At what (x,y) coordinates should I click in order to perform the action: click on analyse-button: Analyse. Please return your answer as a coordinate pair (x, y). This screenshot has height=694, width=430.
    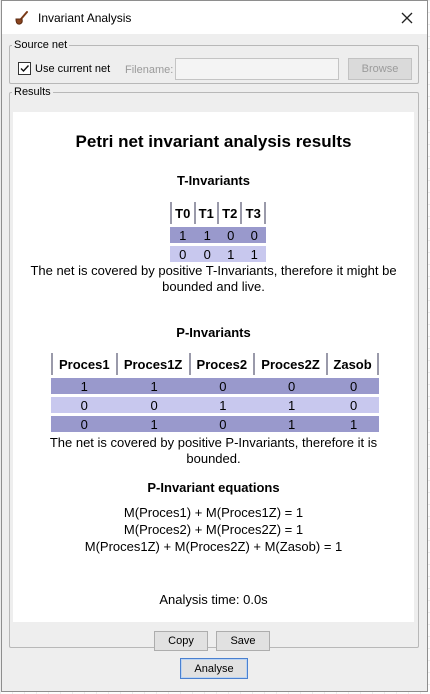
    Looking at the image, I should click on (214, 668).